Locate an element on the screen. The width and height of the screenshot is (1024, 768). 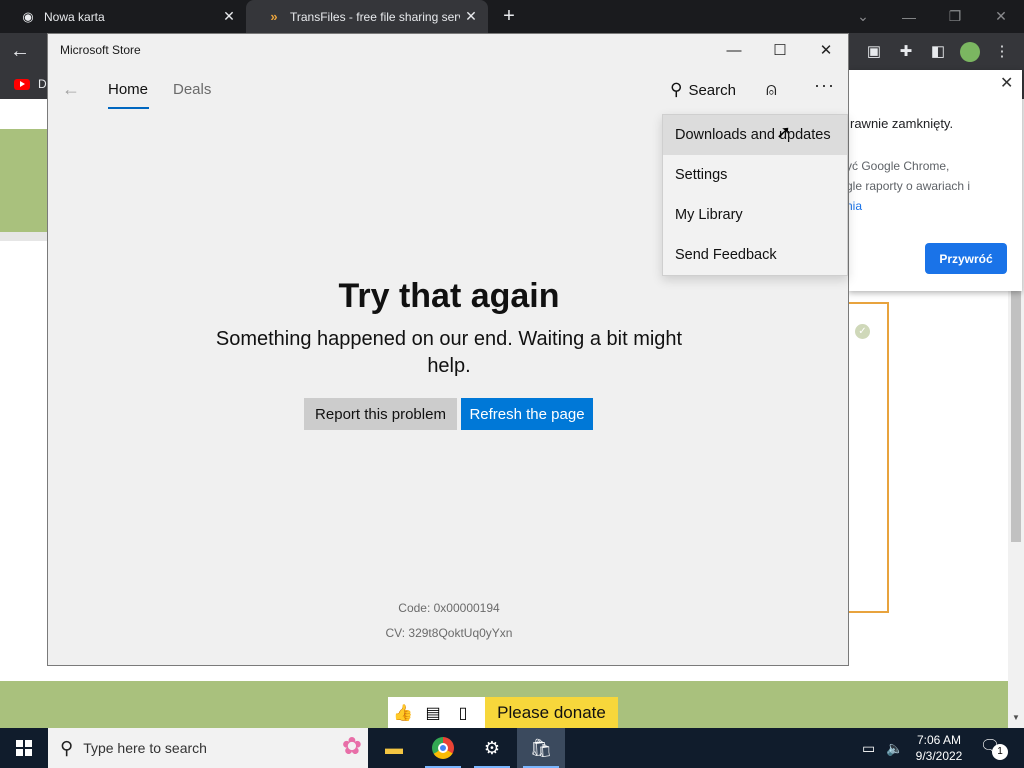
hummingbird-illustration-icon: ✿ is located at coordinates (351, 746).